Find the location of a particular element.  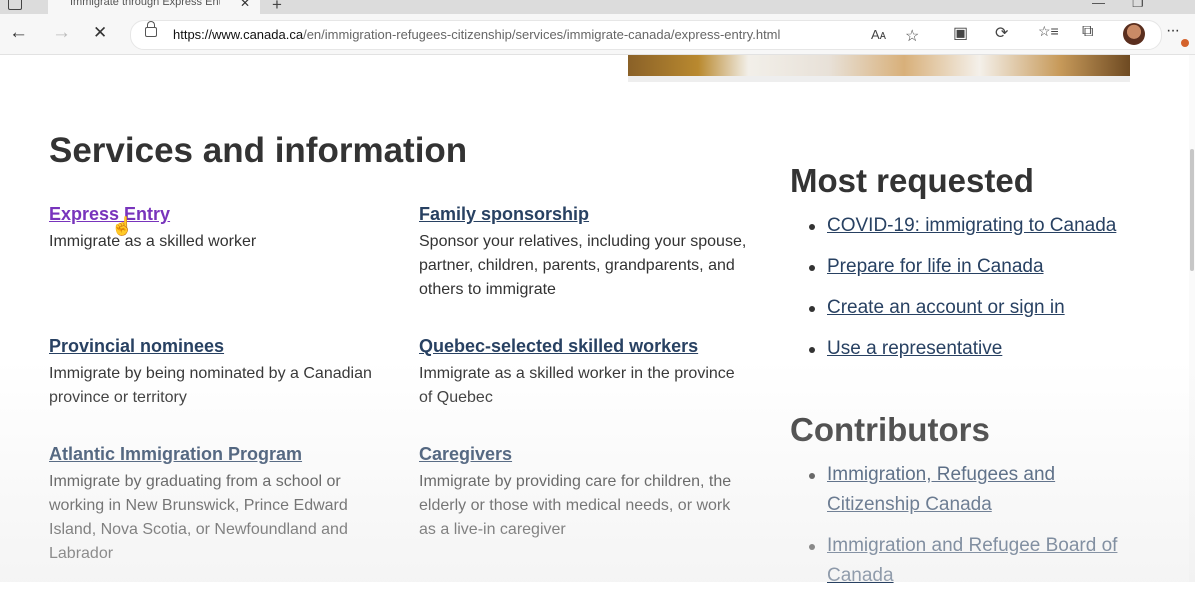

refresh-extension-icon: ⟳ is located at coordinates (1001, 33).